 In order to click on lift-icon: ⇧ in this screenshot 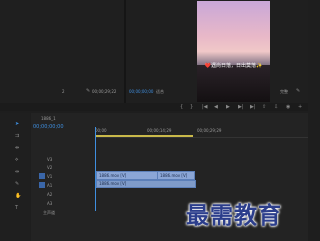, I will do `click(264, 107)`.